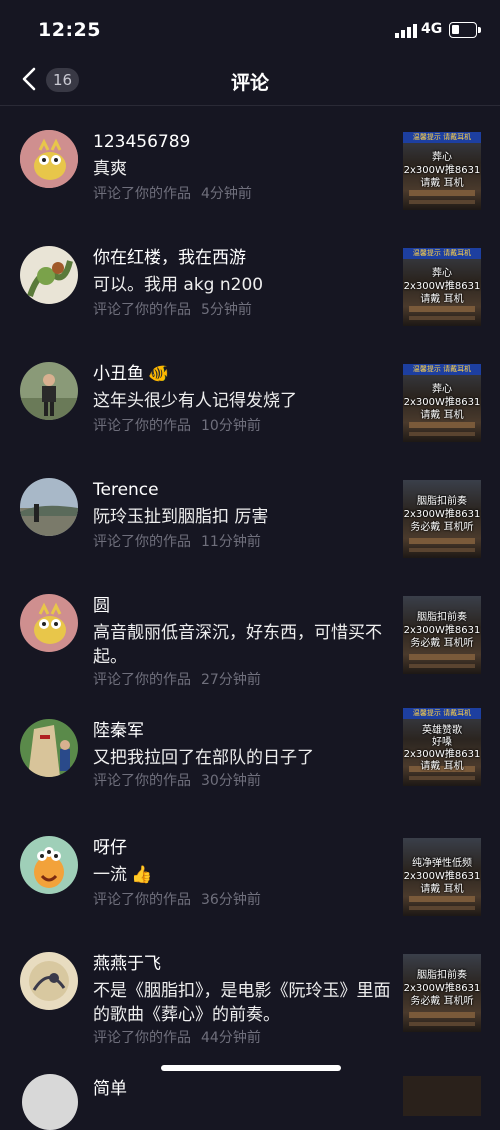 This screenshot has height=1130, width=500. Describe the element at coordinates (110, 169) in the screenshot. I see `comment-text: 真爽` at that location.